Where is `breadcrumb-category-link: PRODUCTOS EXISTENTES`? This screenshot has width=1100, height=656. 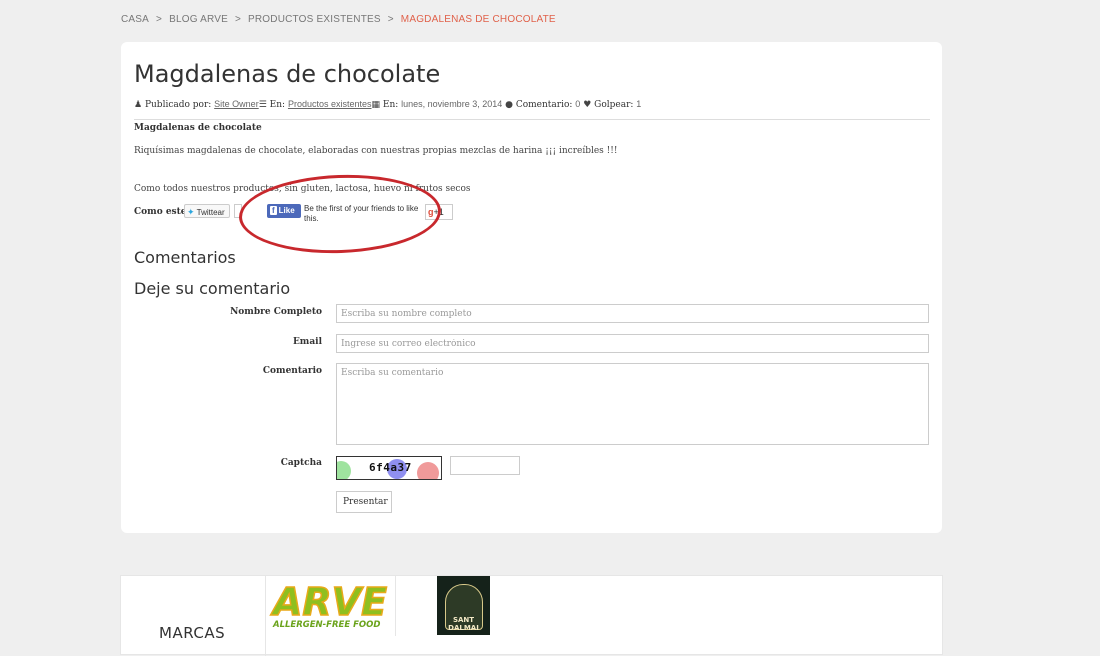 breadcrumb-category-link: PRODUCTOS EXISTENTES is located at coordinates (314, 19).